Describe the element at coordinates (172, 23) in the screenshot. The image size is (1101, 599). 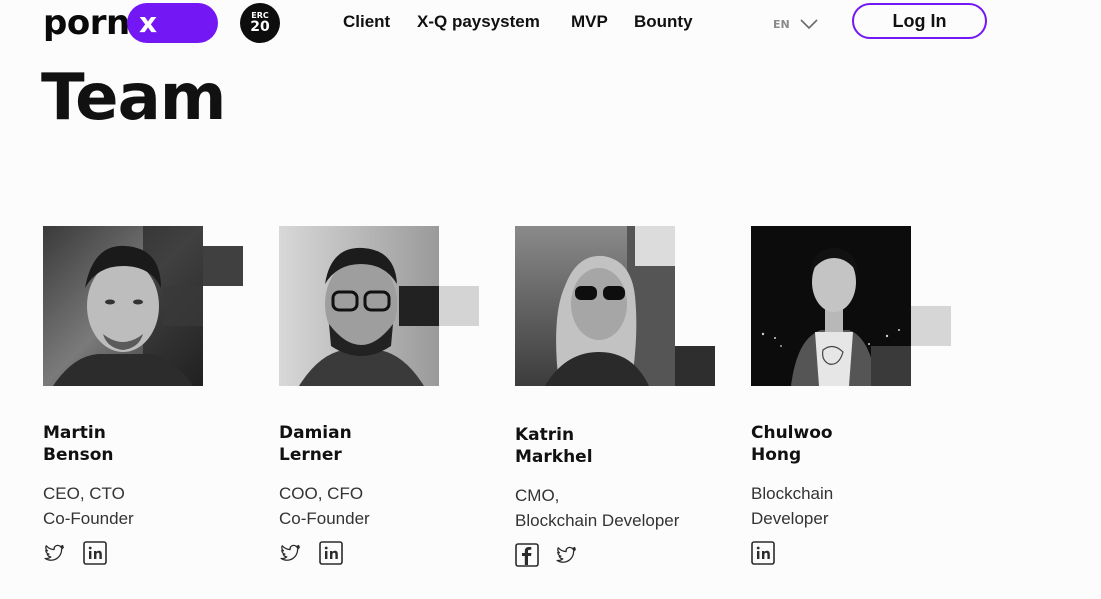
I see `logo-x-pill: x` at that location.